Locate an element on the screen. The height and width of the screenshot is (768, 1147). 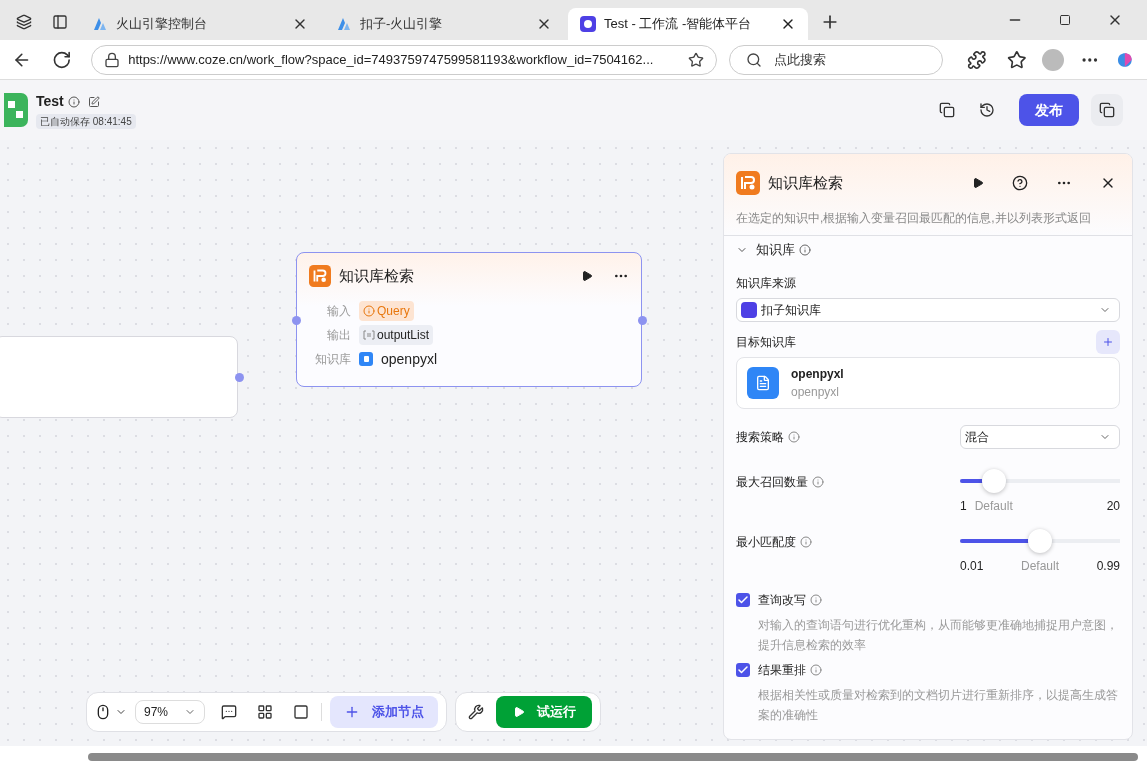
input-tag: Query is located at coordinates (386, 310).